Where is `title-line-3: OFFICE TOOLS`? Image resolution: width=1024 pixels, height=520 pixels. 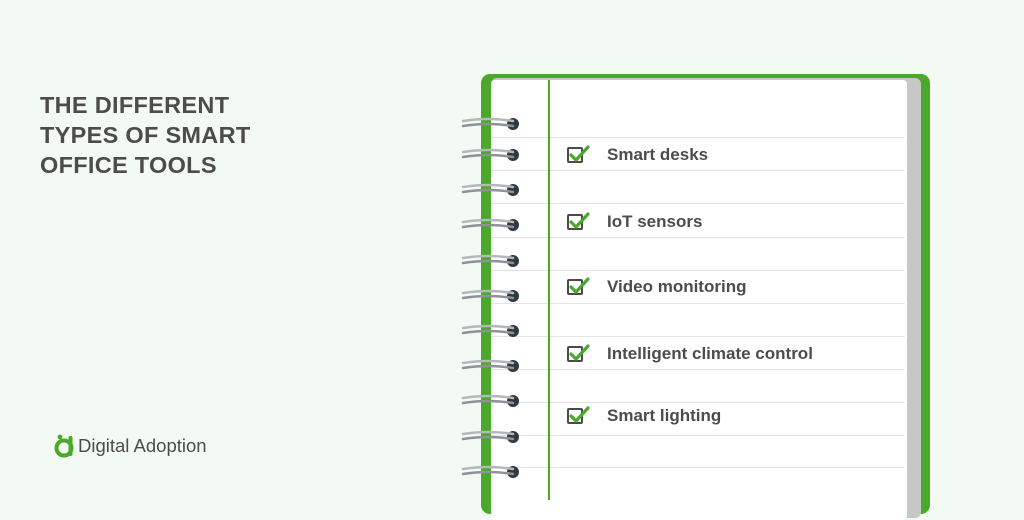
title-line-3: OFFICE TOOLS is located at coordinates (128, 165).